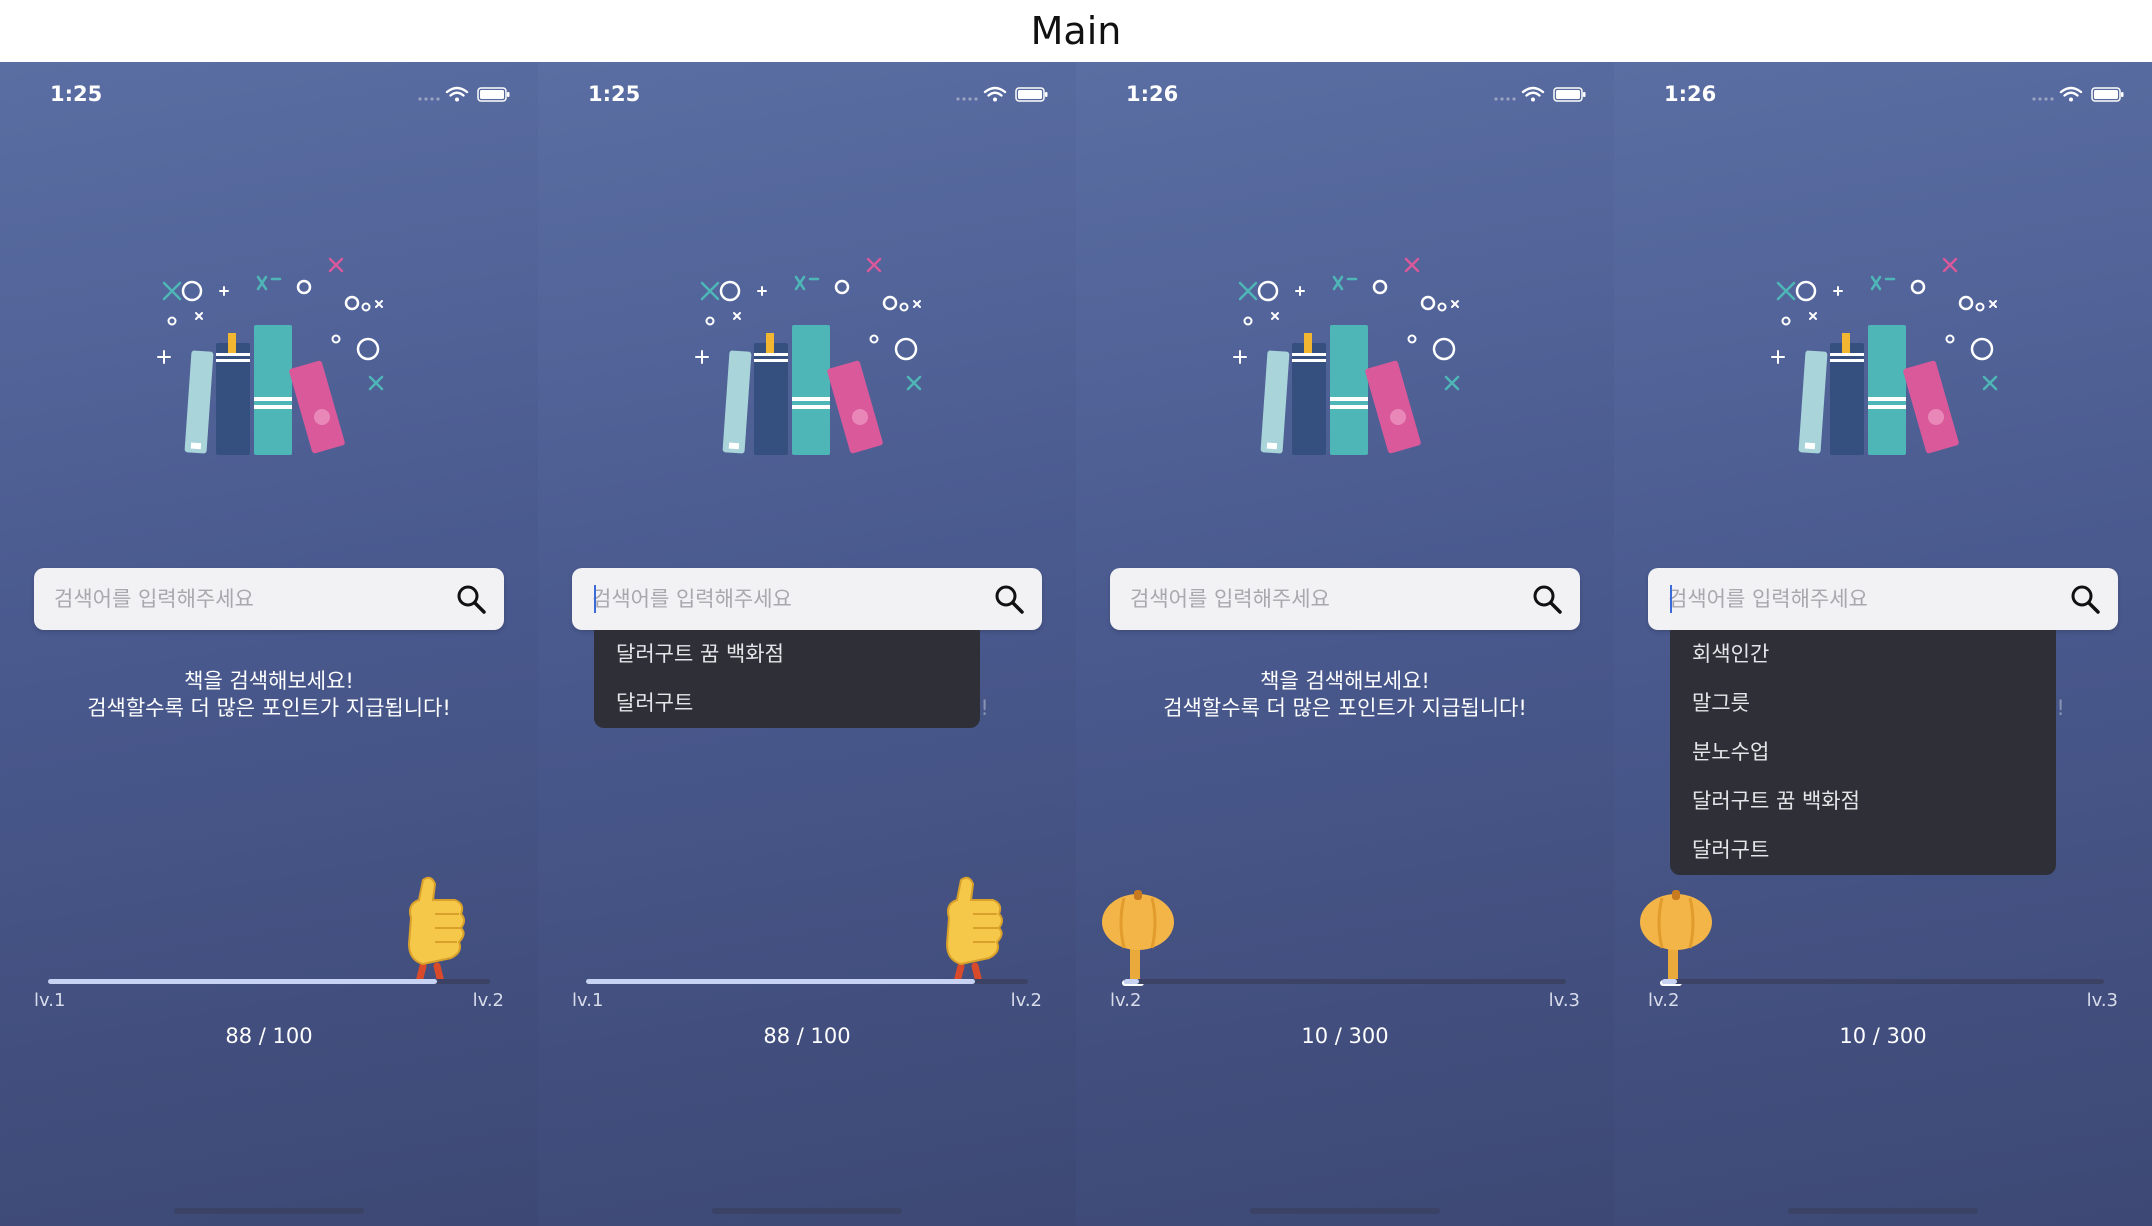 The height and width of the screenshot is (1226, 2152). I want to click on autocomplete-item: 회색인간, so click(1863, 654).